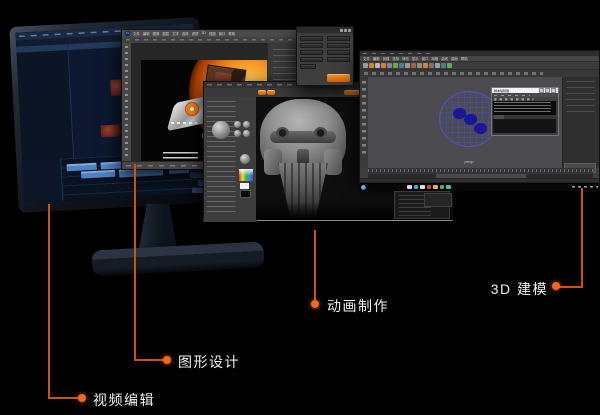  I want to click on zbrush-tool-button, so click(352, 92).